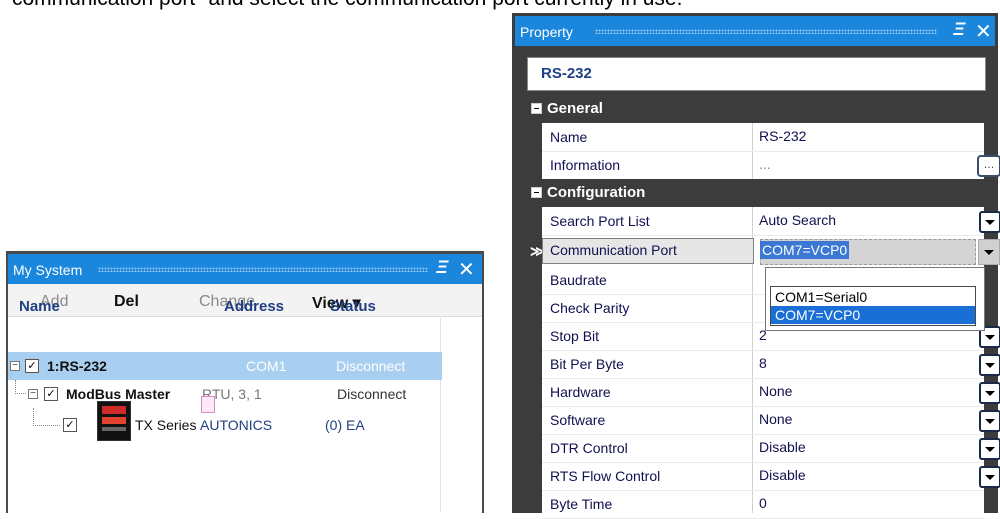  Describe the element at coordinates (208, 404) in the screenshot. I see `note-icon` at that location.